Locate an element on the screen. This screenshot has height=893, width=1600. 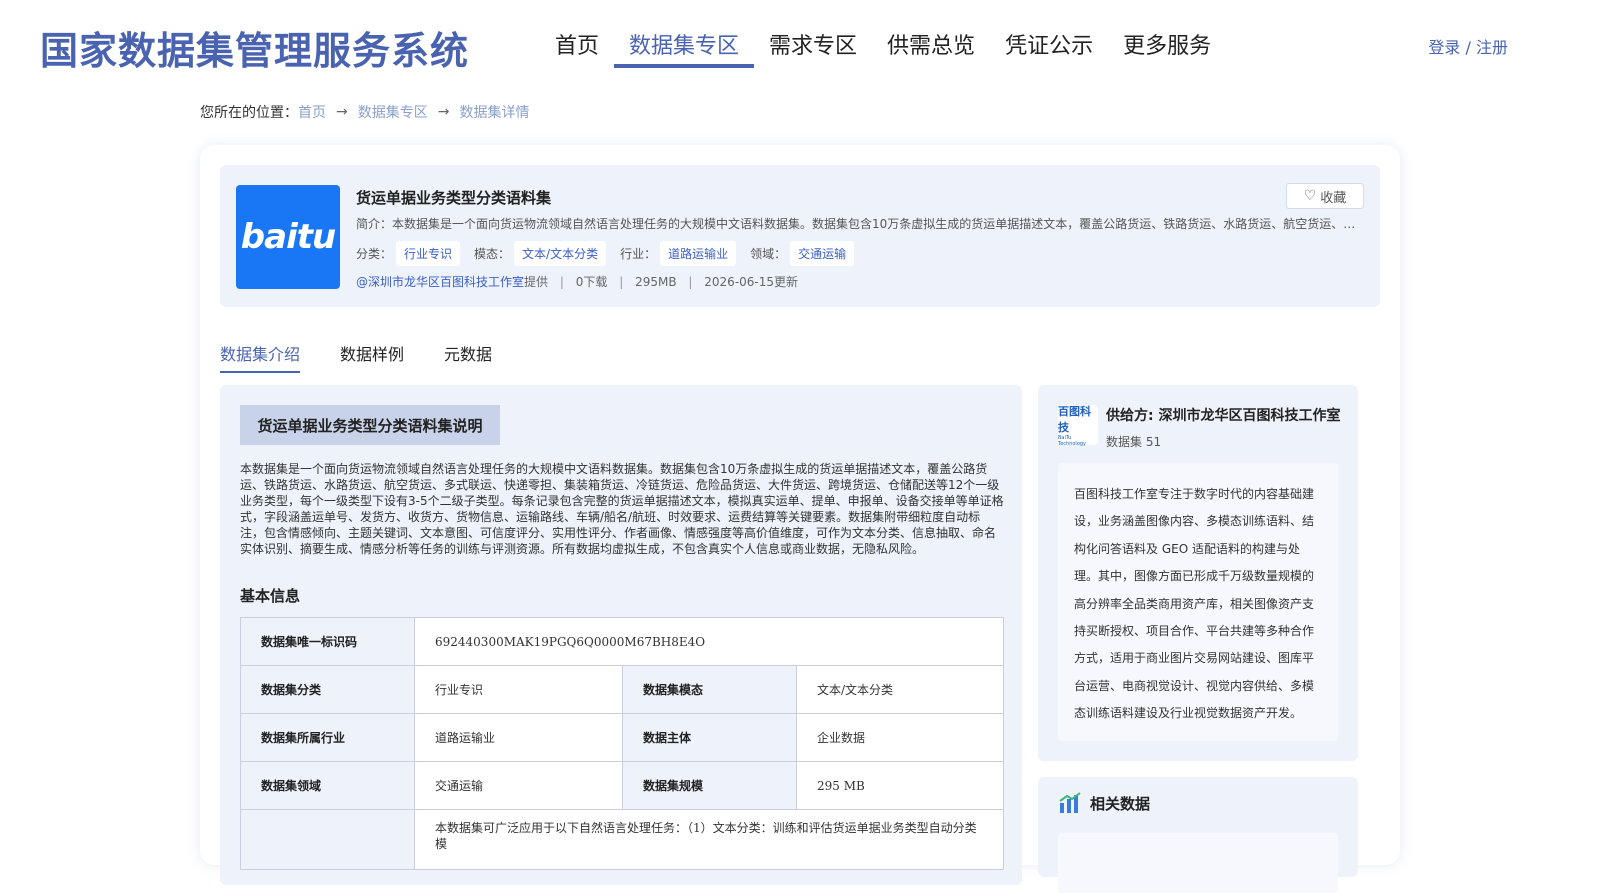
tag-key-domain: 领域： is located at coordinates (768, 254).